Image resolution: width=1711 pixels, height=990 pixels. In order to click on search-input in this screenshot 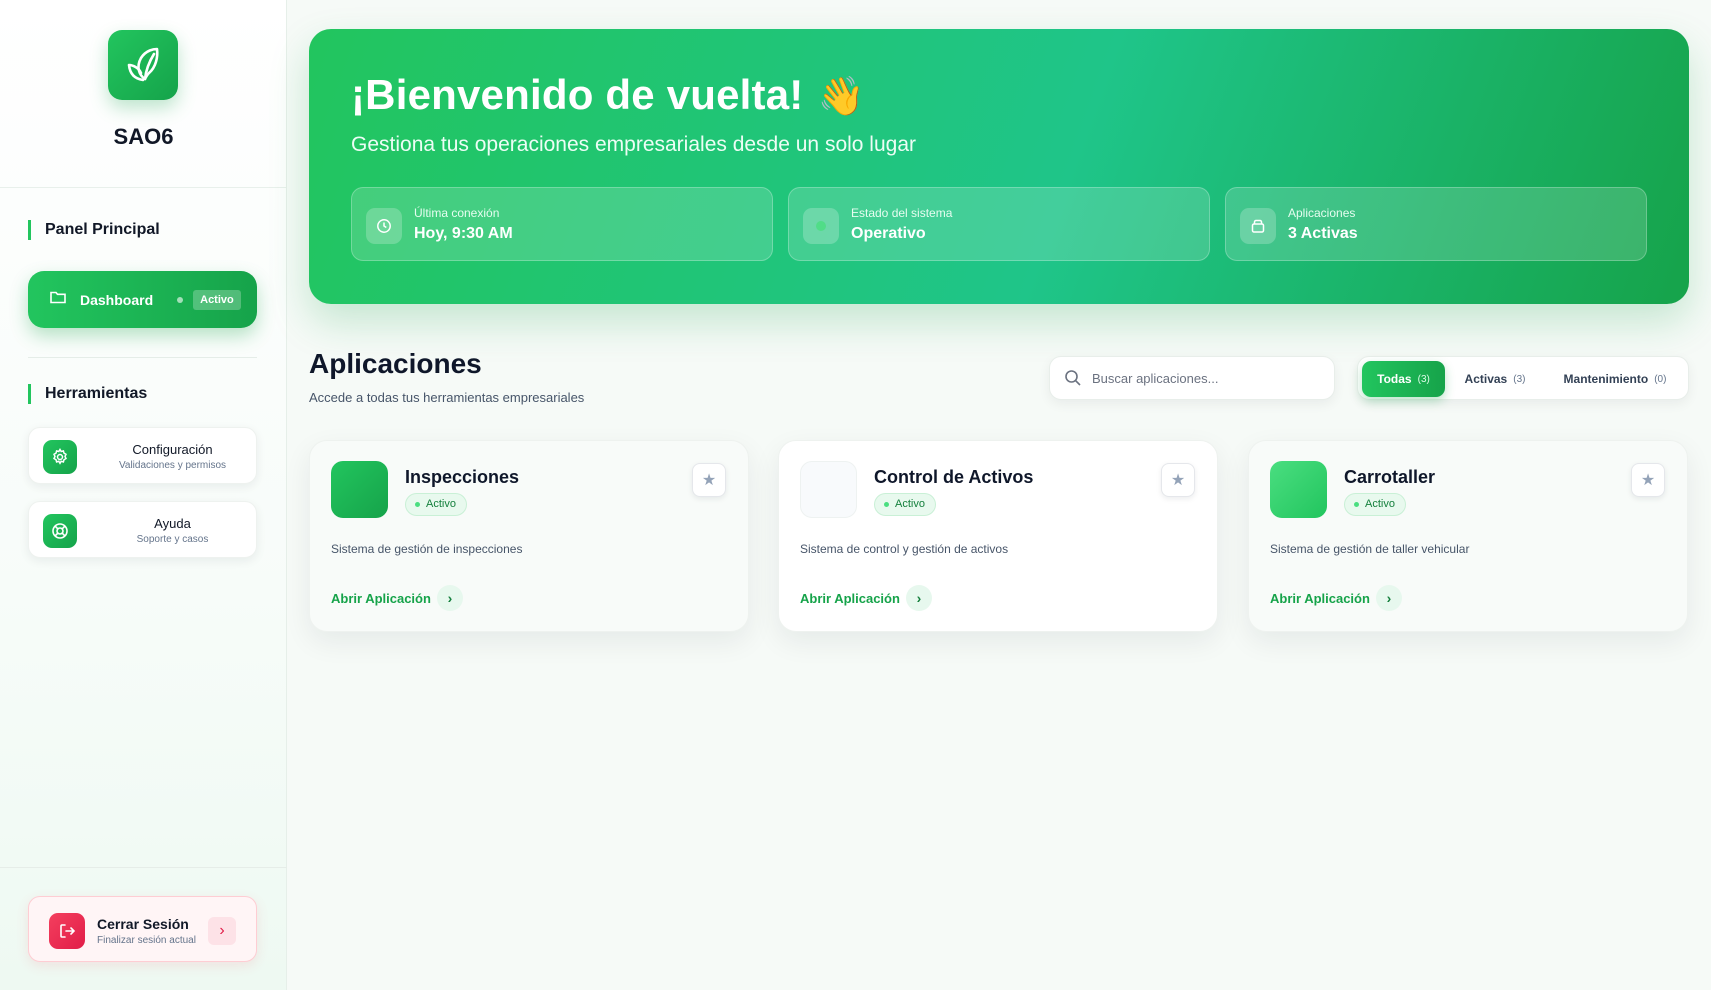, I will do `click(1207, 378)`.